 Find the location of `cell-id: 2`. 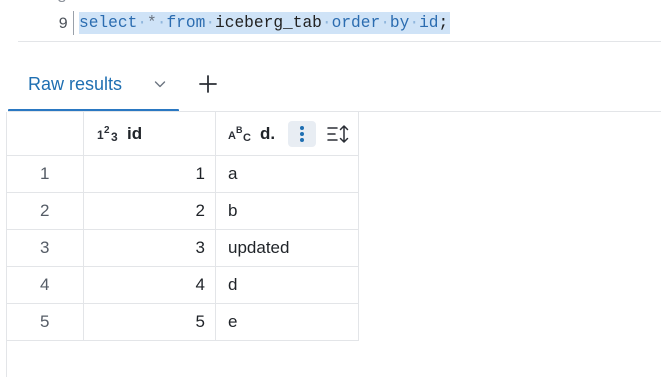

cell-id: 2 is located at coordinates (150, 211).